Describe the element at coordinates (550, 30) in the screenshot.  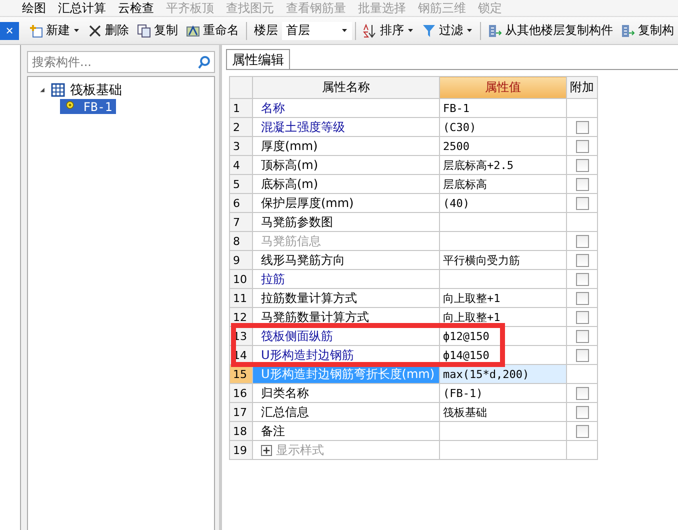
I see `copy-from-floor-button: 从其他楼层复制构件` at that location.